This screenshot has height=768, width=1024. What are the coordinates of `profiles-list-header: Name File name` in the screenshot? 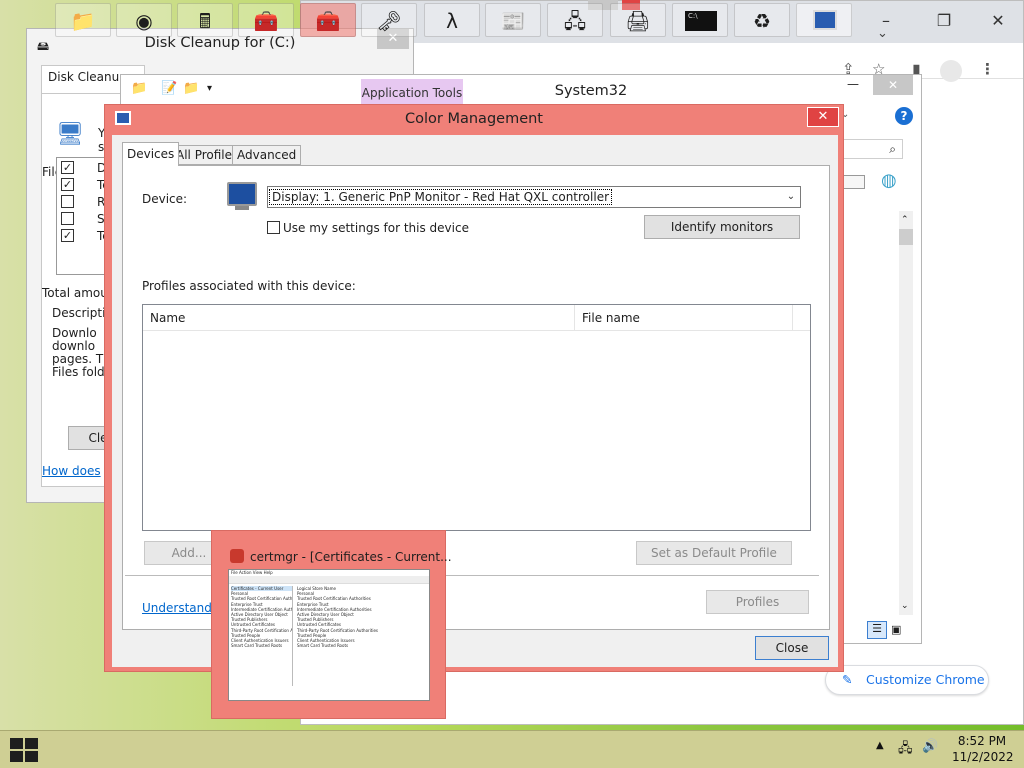 It's located at (476, 318).